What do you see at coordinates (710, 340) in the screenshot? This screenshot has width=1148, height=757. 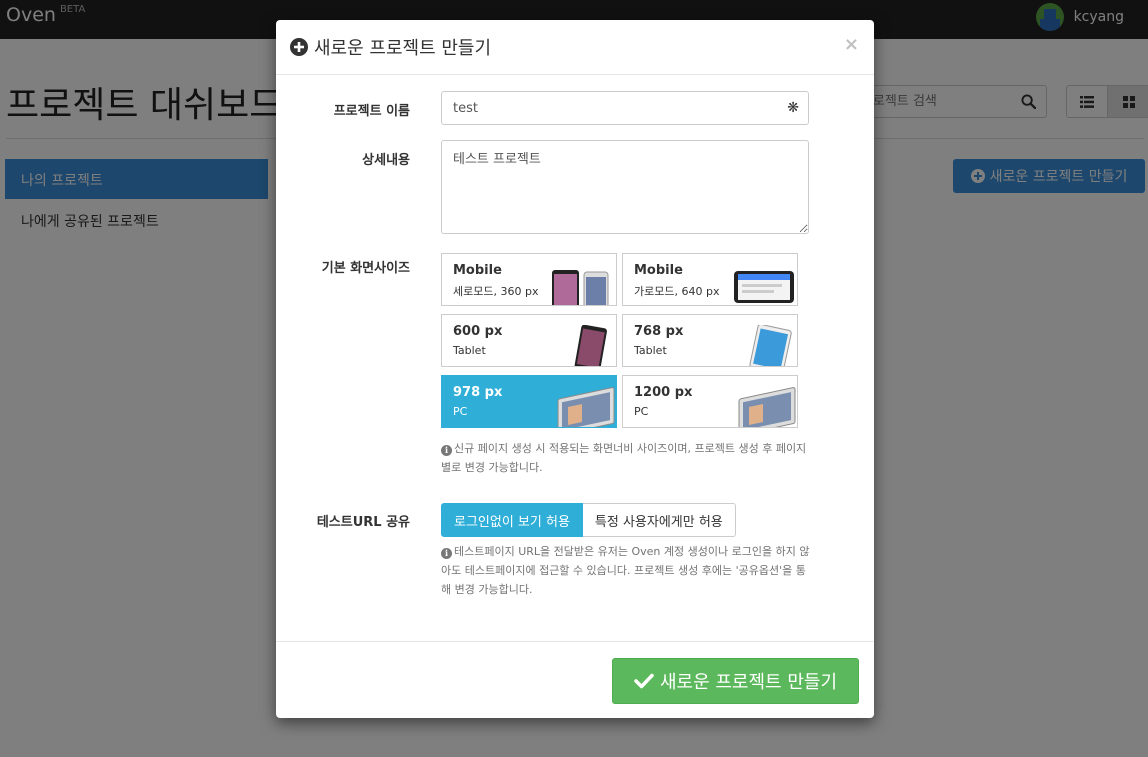 I see `size-option-768-tablet: 768 px Tablet` at bounding box center [710, 340].